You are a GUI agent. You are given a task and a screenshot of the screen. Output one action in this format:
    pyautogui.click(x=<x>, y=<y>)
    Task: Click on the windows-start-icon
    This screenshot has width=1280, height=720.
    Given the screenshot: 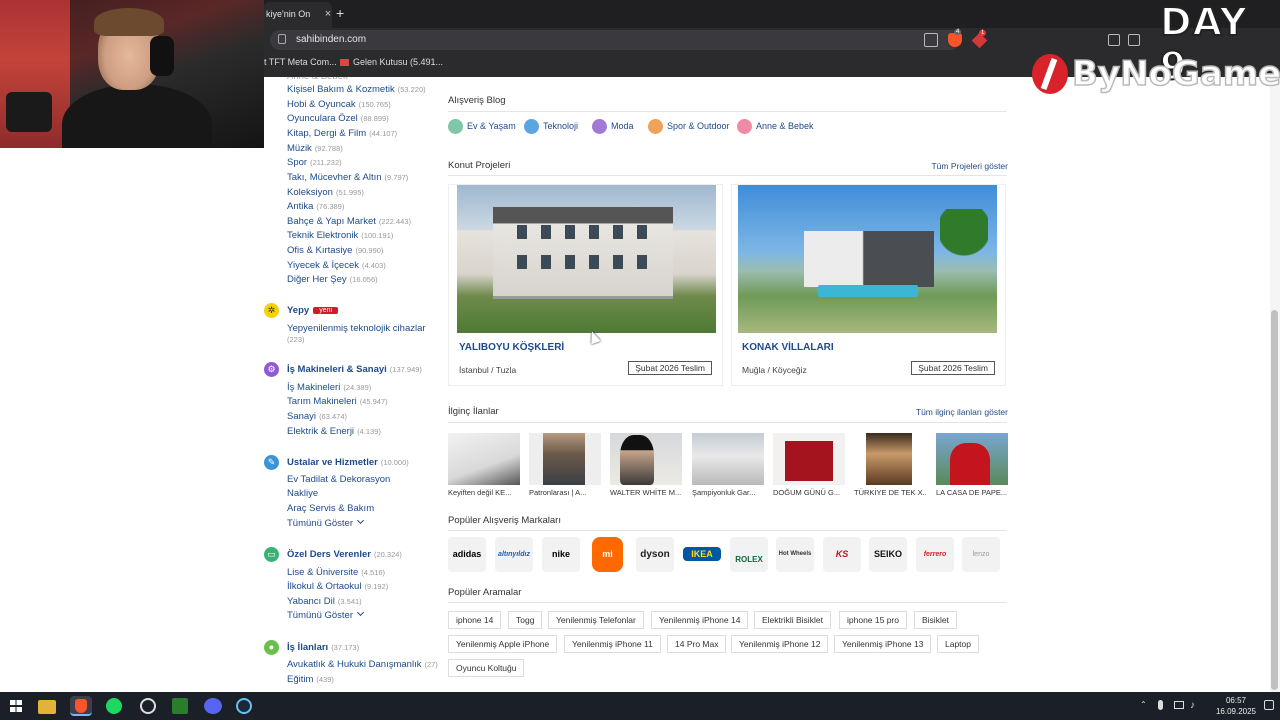 What is the action you would take?
    pyautogui.click(x=16, y=706)
    